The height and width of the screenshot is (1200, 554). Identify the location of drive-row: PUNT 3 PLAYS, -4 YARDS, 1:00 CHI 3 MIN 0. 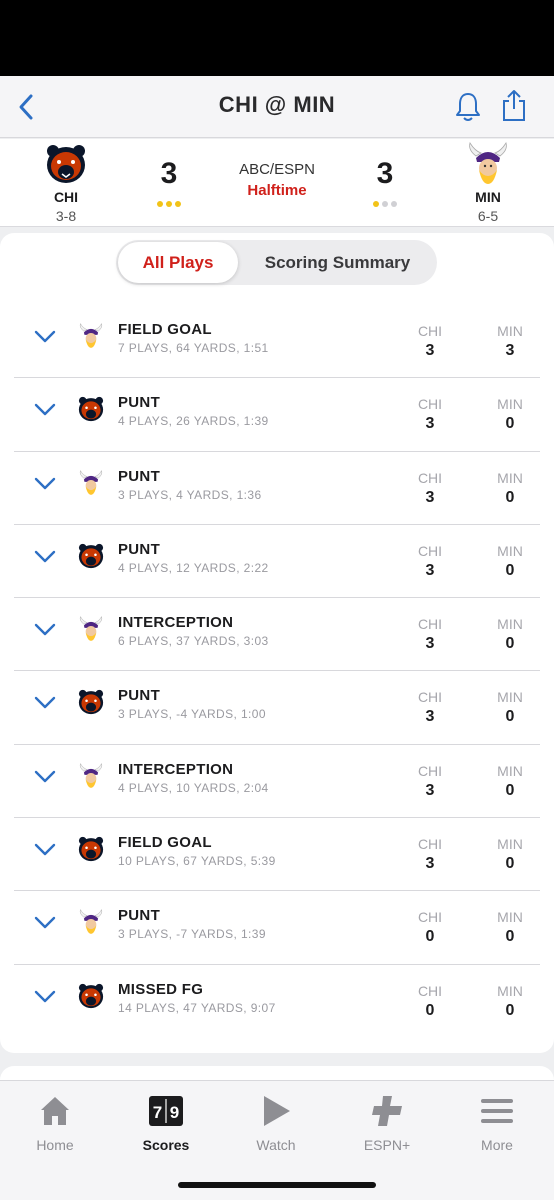
(277, 708).